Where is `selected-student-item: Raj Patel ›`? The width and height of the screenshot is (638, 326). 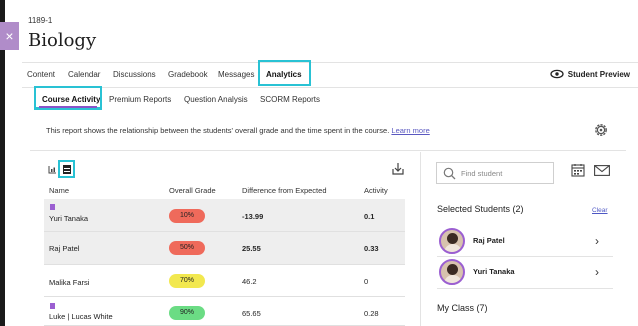
selected-student-item: Raj Patel › is located at coordinates (525, 241).